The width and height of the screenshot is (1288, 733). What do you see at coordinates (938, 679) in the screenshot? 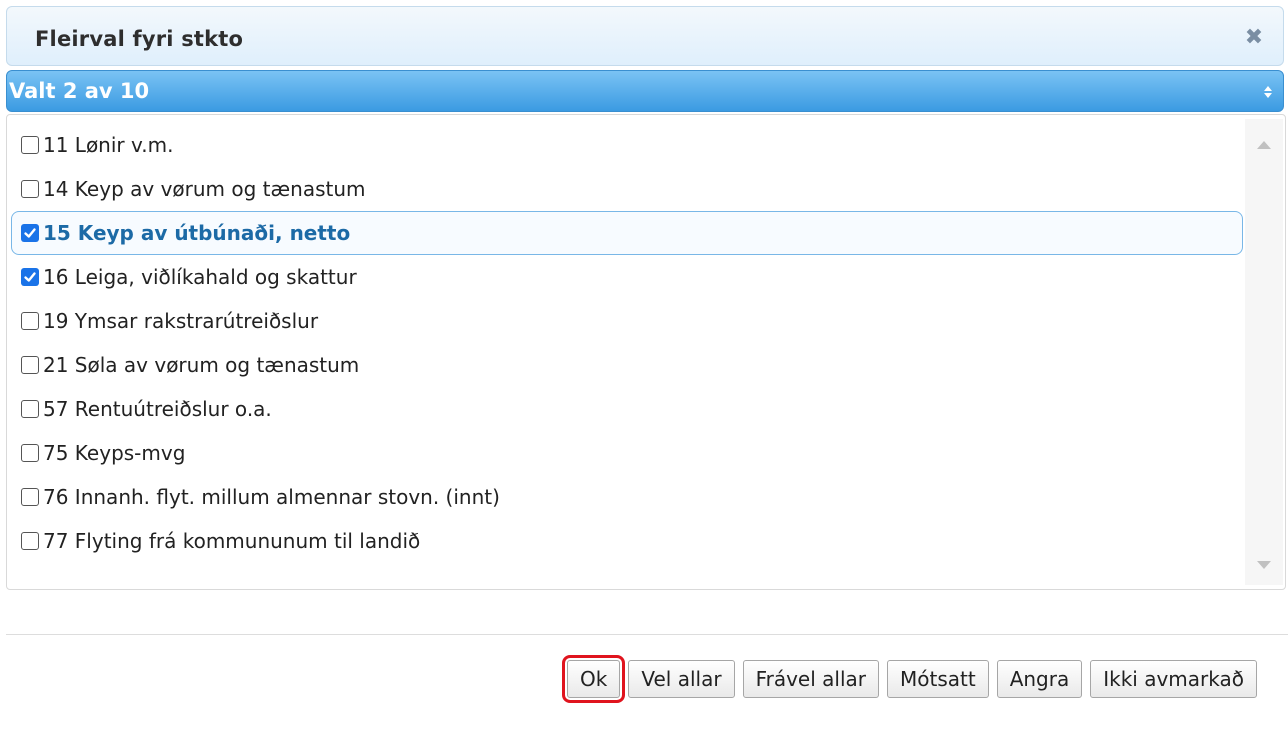
I see `invert-selection-button: Mótsatt` at bounding box center [938, 679].